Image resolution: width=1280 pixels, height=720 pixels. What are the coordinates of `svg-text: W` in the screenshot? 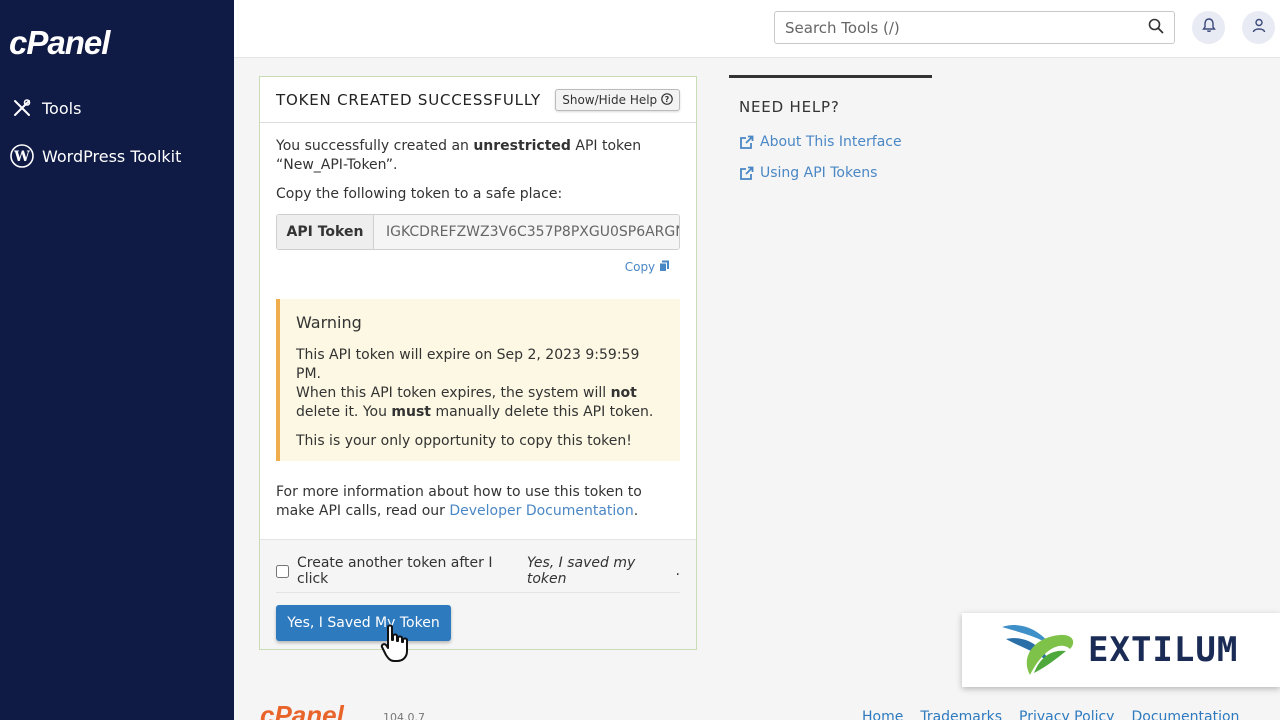 It's located at (21, 157).